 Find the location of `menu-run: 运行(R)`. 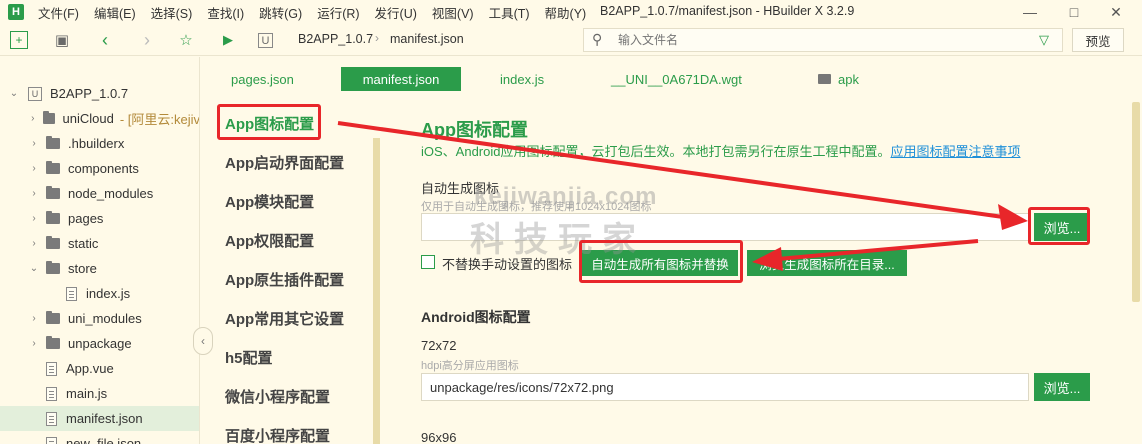

menu-run: 运行(R) is located at coordinates (338, 12).